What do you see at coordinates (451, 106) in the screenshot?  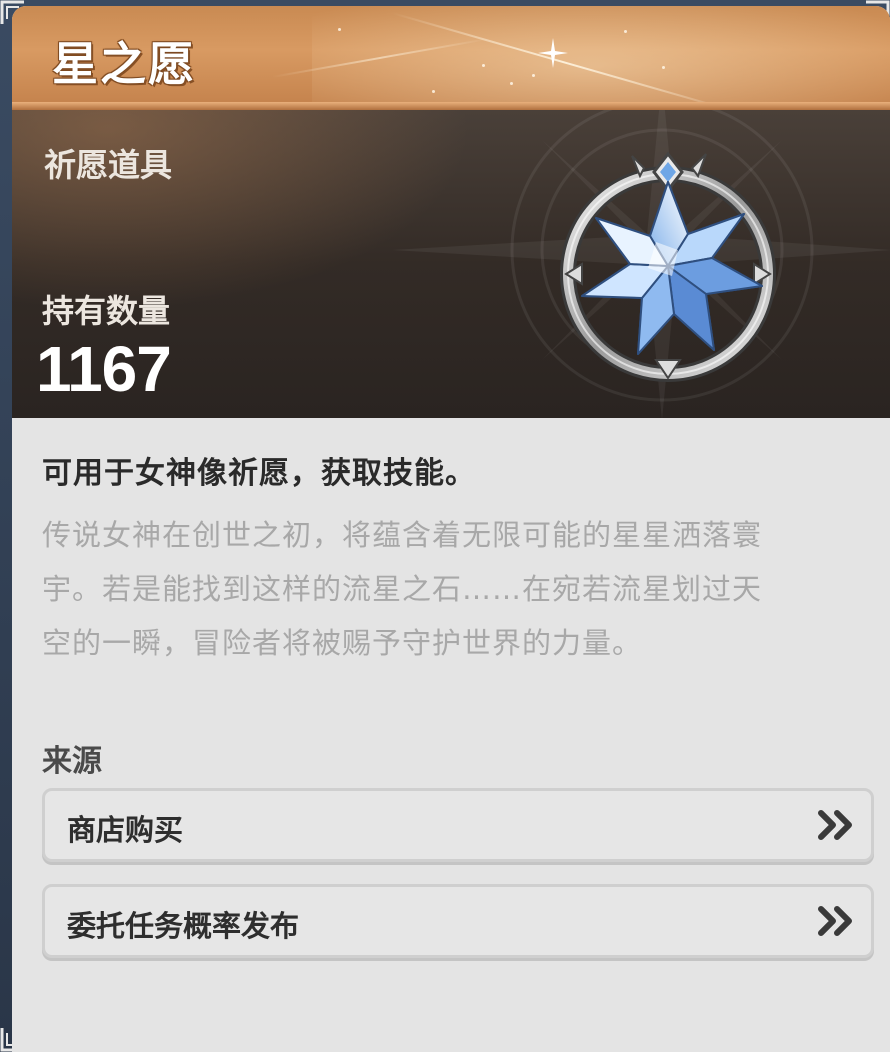 I see `banner-edge` at bounding box center [451, 106].